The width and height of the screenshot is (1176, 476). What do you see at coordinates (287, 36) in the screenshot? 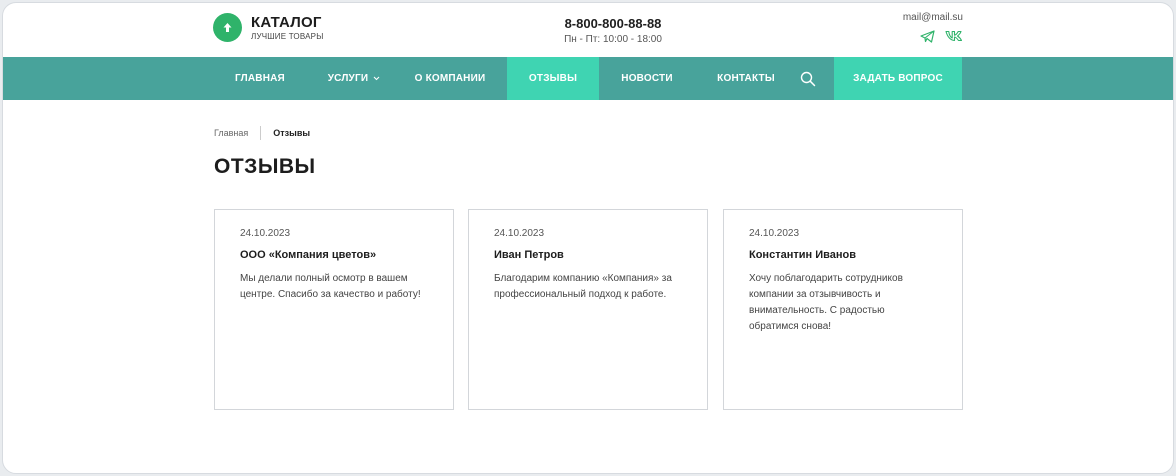
I see `logo-subtitle: ЛУЧШИЕ ТОВАРЫ` at bounding box center [287, 36].